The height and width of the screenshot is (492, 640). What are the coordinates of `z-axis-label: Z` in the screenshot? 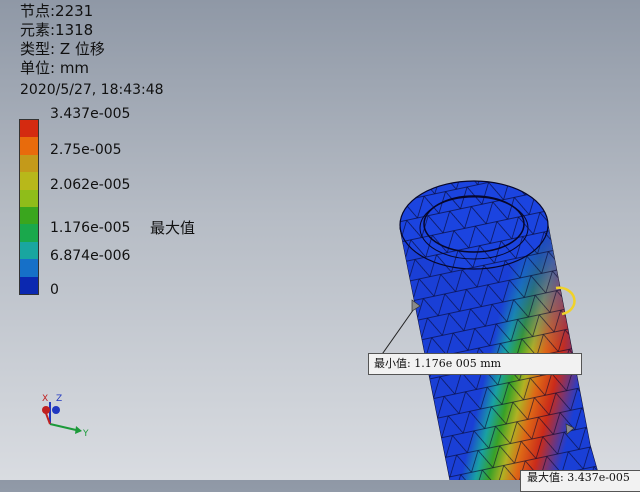 It's located at (59, 399).